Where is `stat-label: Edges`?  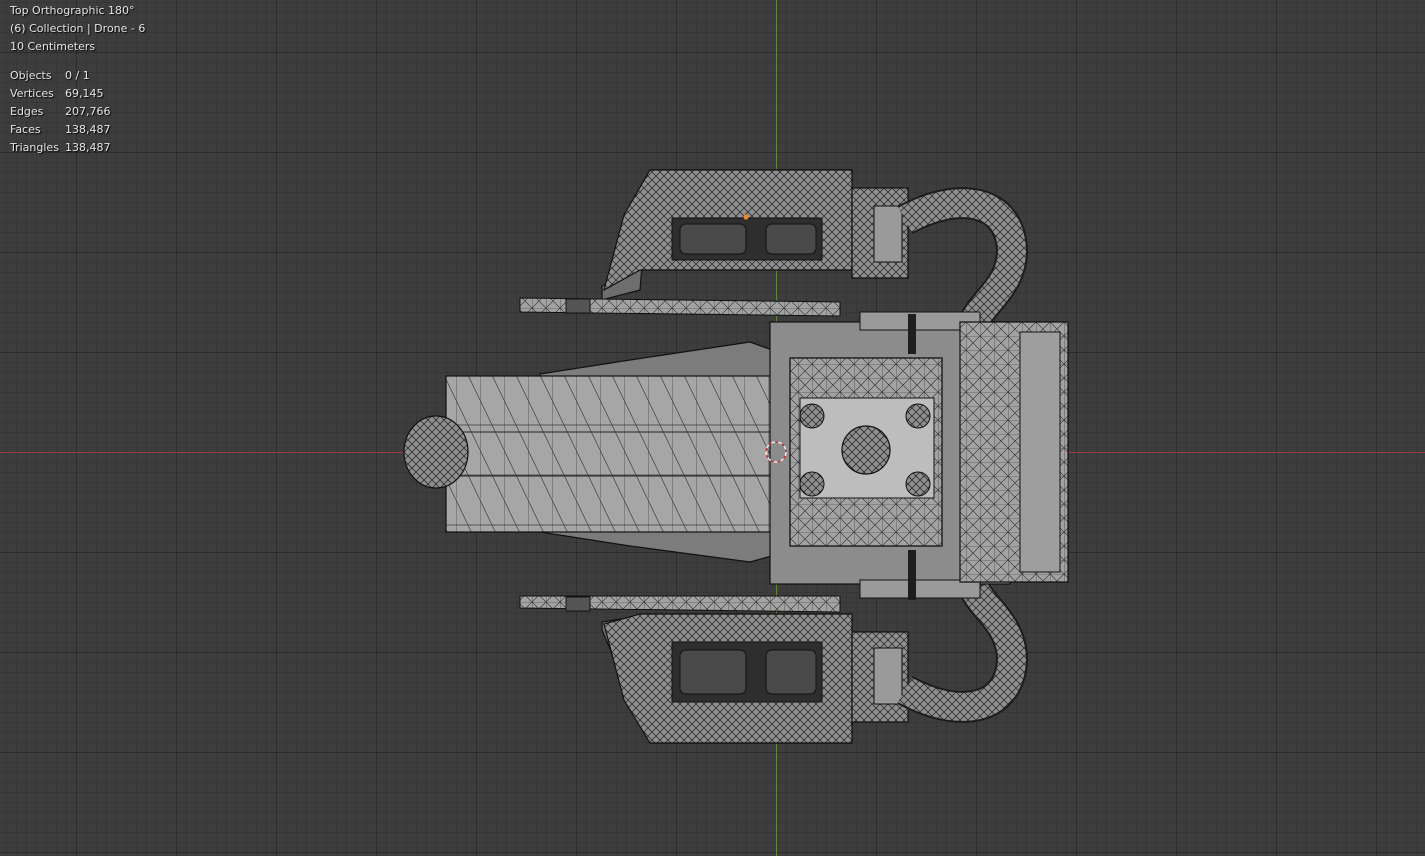 stat-label: Edges is located at coordinates (27, 111).